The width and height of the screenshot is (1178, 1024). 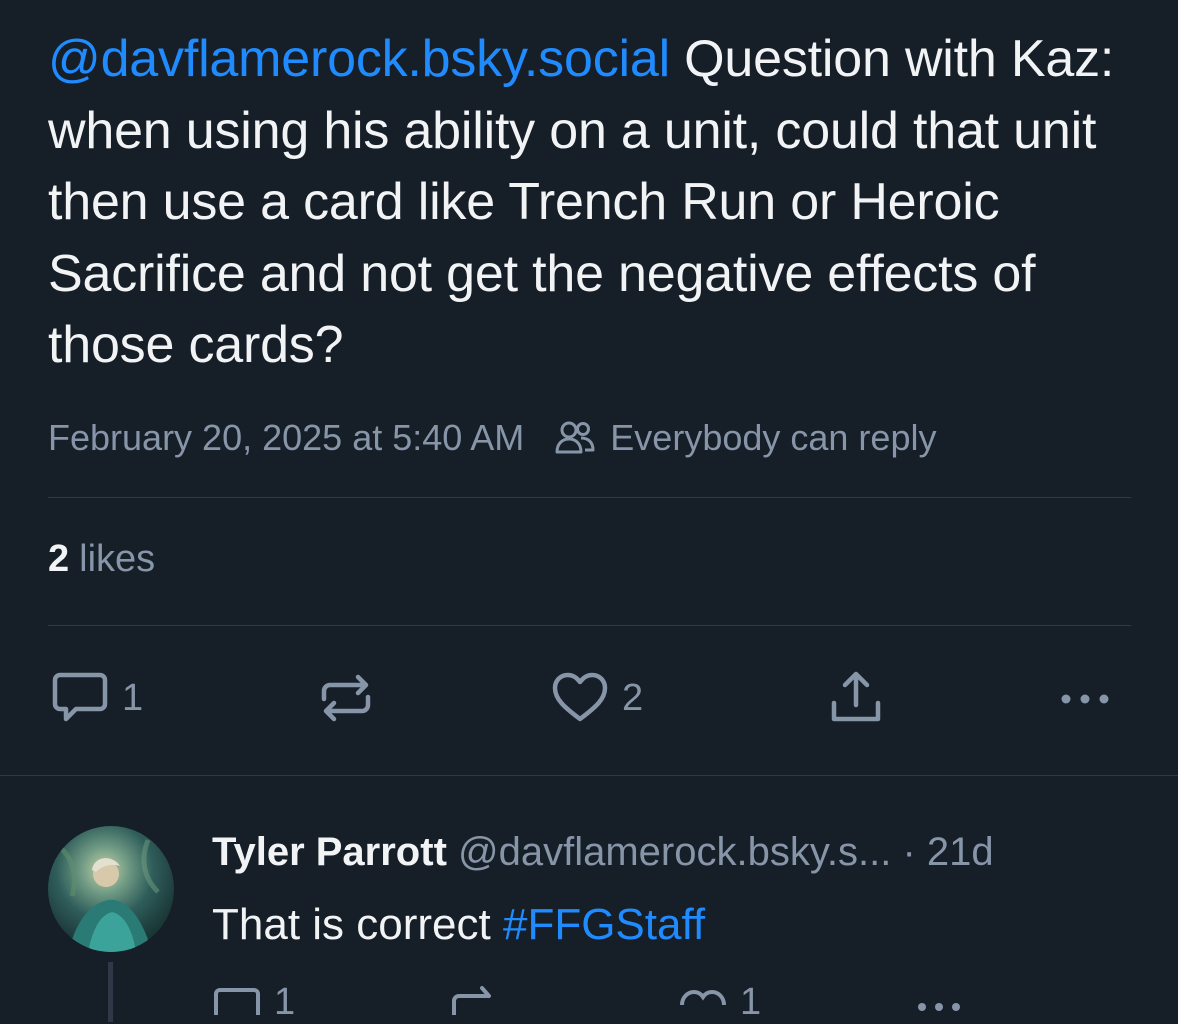 I want to click on reply-reply-count: 1, so click(x=285, y=1002).